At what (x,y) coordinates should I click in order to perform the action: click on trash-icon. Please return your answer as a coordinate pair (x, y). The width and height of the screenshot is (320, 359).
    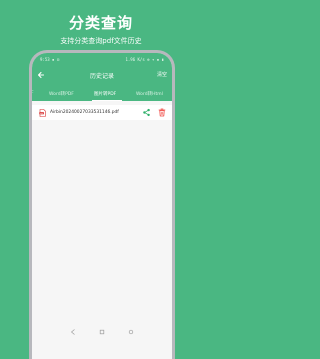
    Looking at the image, I should click on (162, 112).